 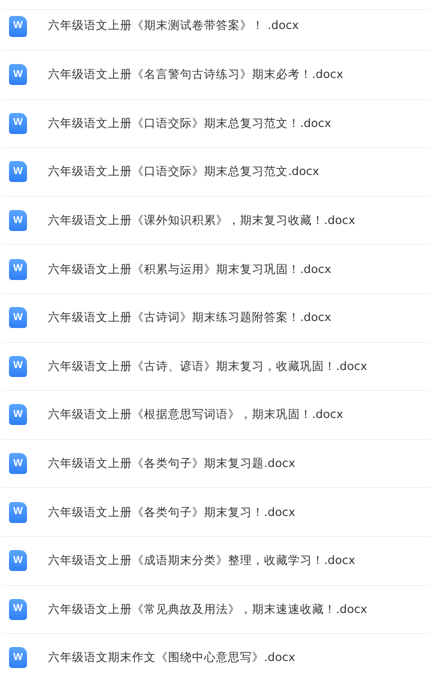 What do you see at coordinates (208, 366) in the screenshot?
I see `file-name: 六年级语文上册《古诗、谚语》期末复习，收藏巩固！.docx` at bounding box center [208, 366].